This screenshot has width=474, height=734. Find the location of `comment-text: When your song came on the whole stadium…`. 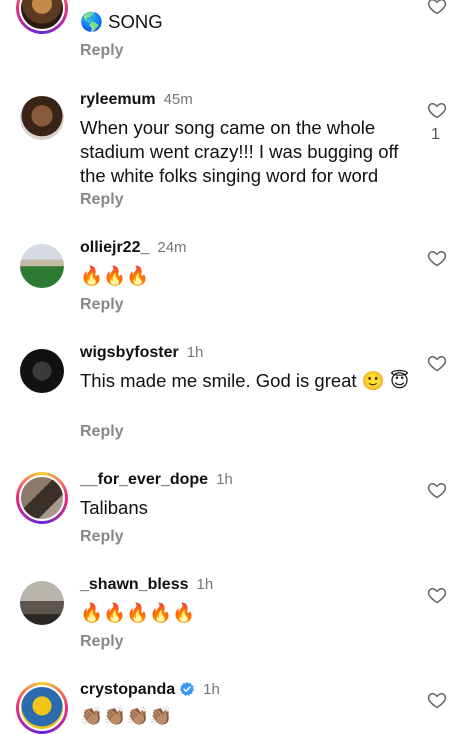

comment-text: When your song came on the whole stadium… is located at coordinates (239, 151).